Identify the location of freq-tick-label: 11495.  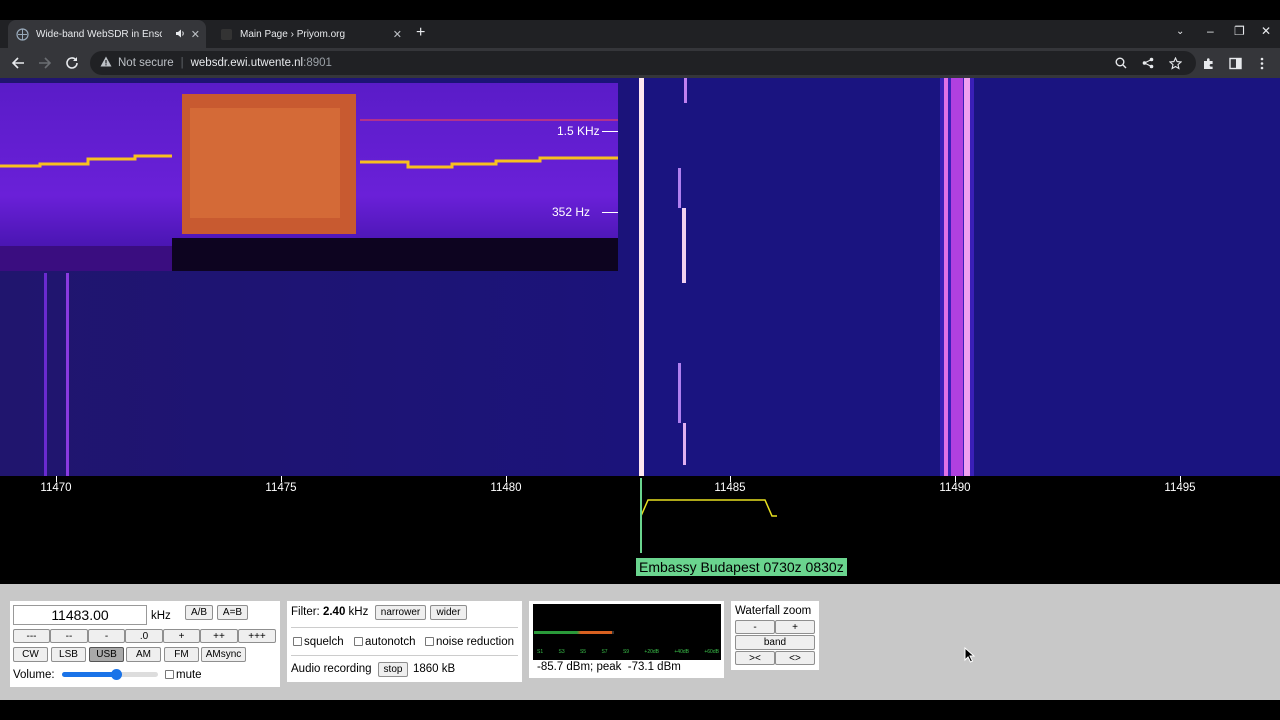
(1180, 488).